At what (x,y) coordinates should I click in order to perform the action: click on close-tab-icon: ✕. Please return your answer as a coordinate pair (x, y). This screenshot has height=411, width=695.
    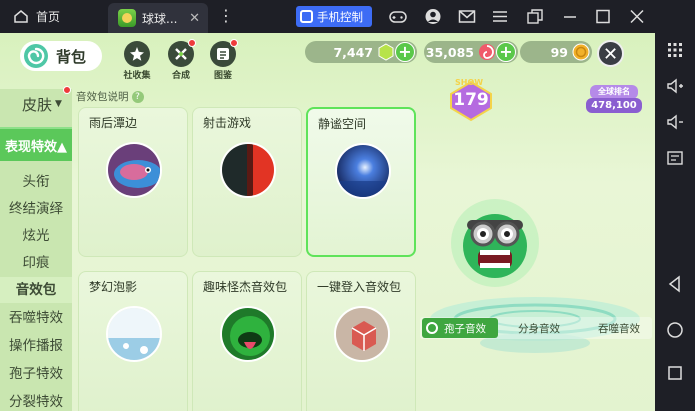
    Looking at the image, I should click on (194, 18).